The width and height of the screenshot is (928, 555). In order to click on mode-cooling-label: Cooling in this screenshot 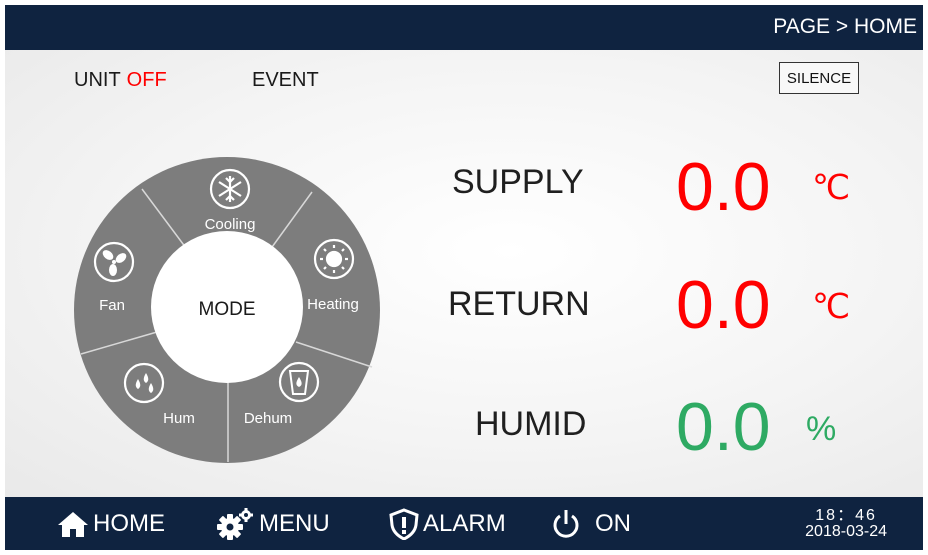, I will do `click(230, 224)`.